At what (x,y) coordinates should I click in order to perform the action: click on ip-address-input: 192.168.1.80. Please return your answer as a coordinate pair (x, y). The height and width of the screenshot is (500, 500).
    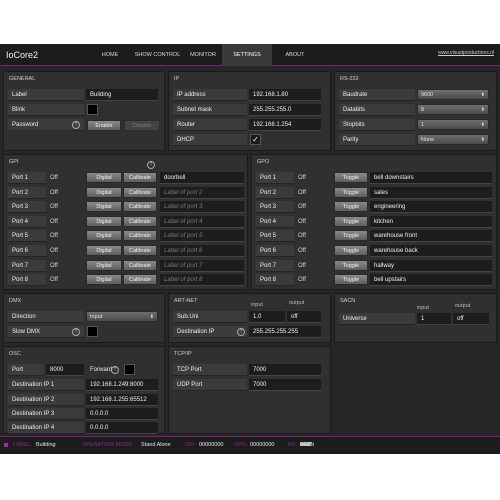
    Looking at the image, I should click on (285, 95).